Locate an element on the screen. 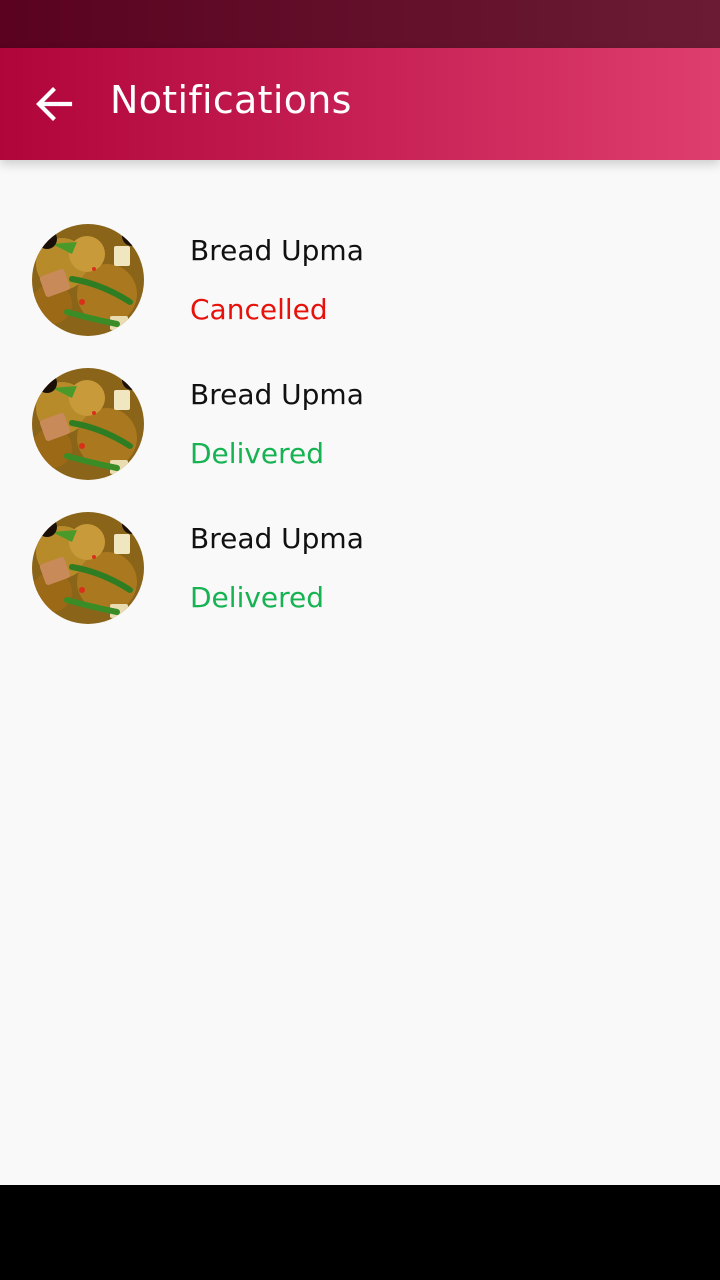 This screenshot has height=1280, width=720. notification-item: Bread Upma Cancelled is located at coordinates (360, 296).